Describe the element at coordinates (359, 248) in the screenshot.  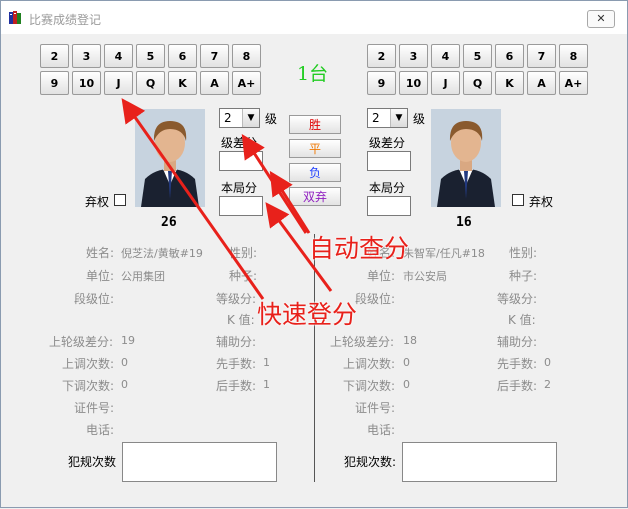
I see `auto-check-annotation: 自动查分` at that location.